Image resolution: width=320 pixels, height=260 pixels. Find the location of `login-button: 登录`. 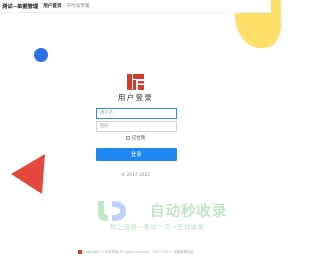

login-button: 登录 is located at coordinates (136, 154).